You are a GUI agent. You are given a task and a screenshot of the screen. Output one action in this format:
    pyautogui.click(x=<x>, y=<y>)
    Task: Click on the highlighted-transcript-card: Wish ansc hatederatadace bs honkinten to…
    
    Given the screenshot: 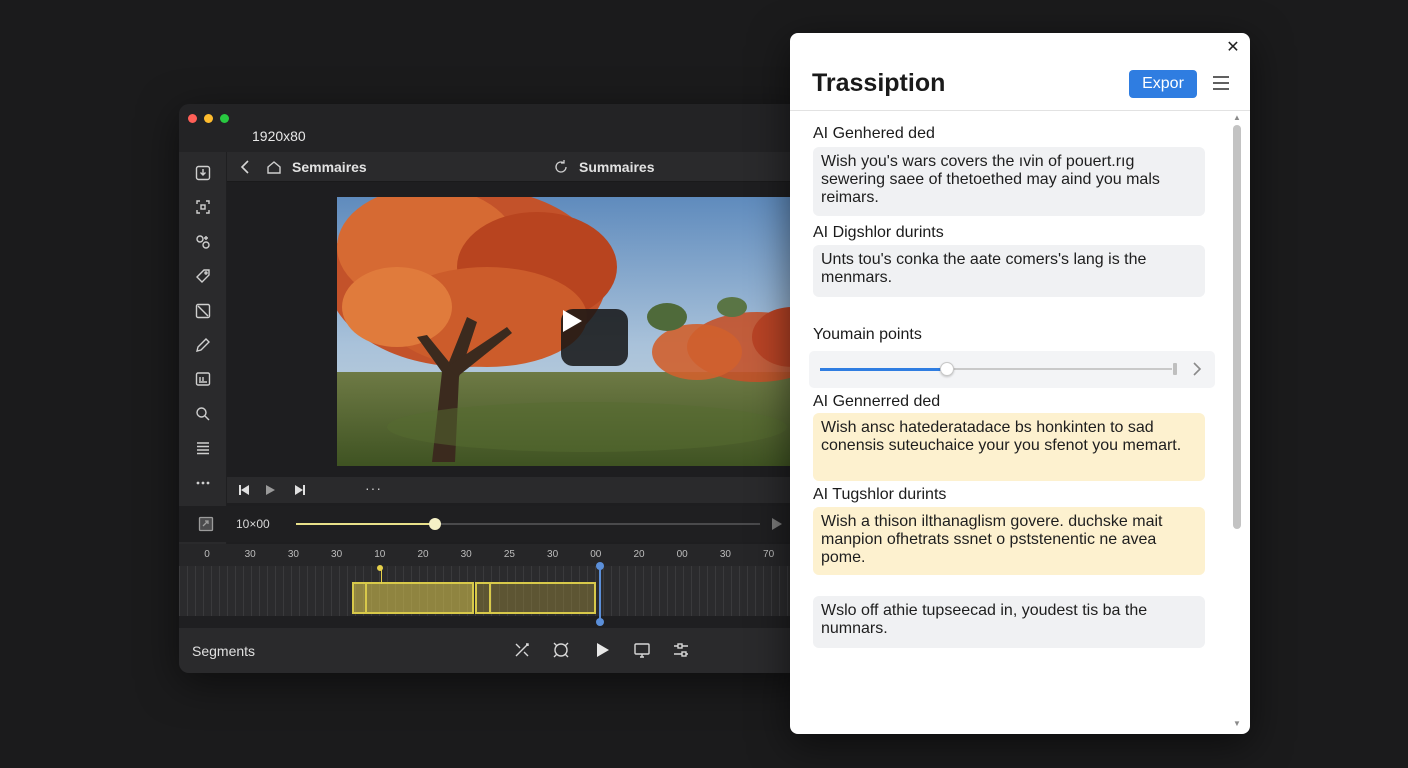 What is the action you would take?
    pyautogui.click(x=1009, y=447)
    